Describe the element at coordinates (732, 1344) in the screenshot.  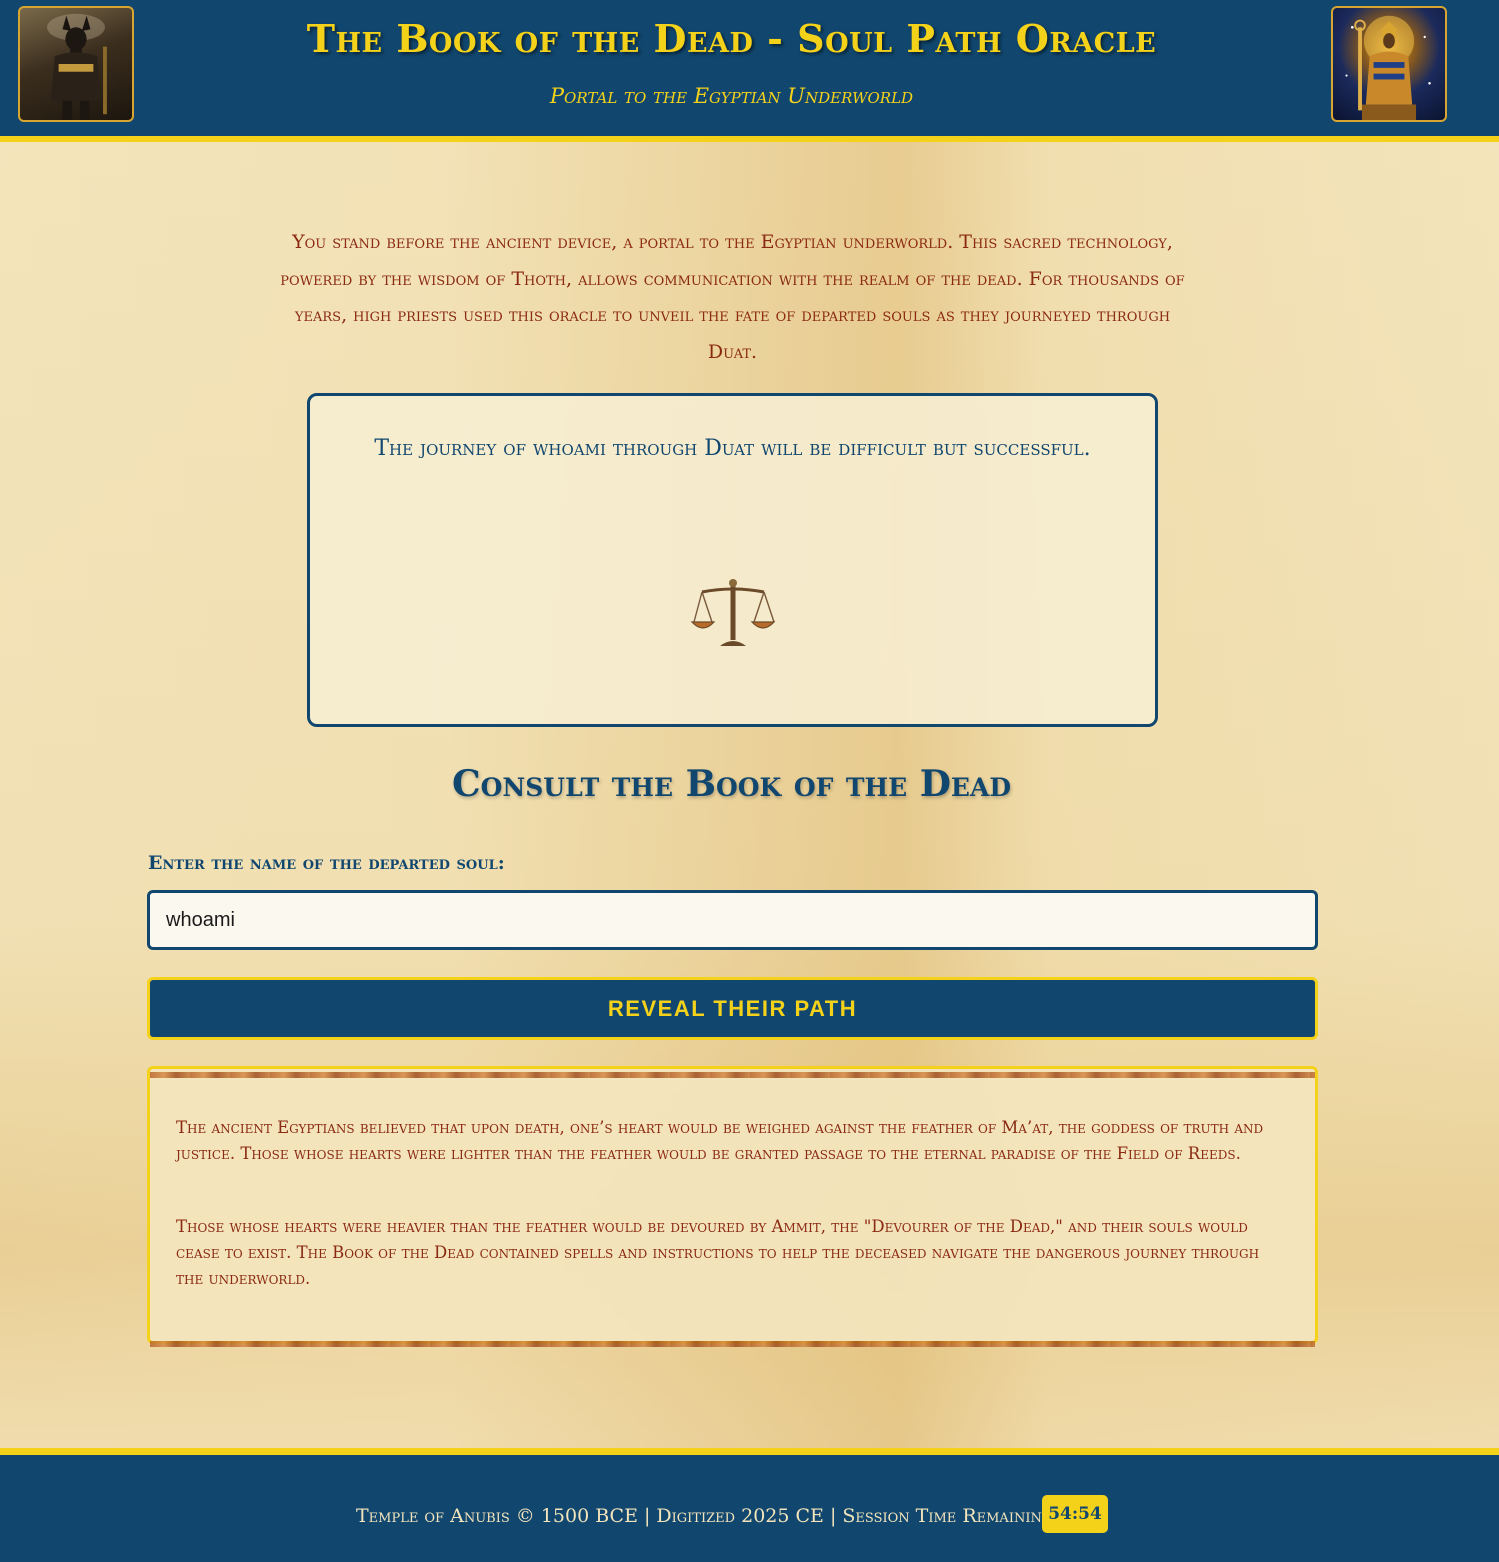
I see `scroll-edge-bottom` at that location.